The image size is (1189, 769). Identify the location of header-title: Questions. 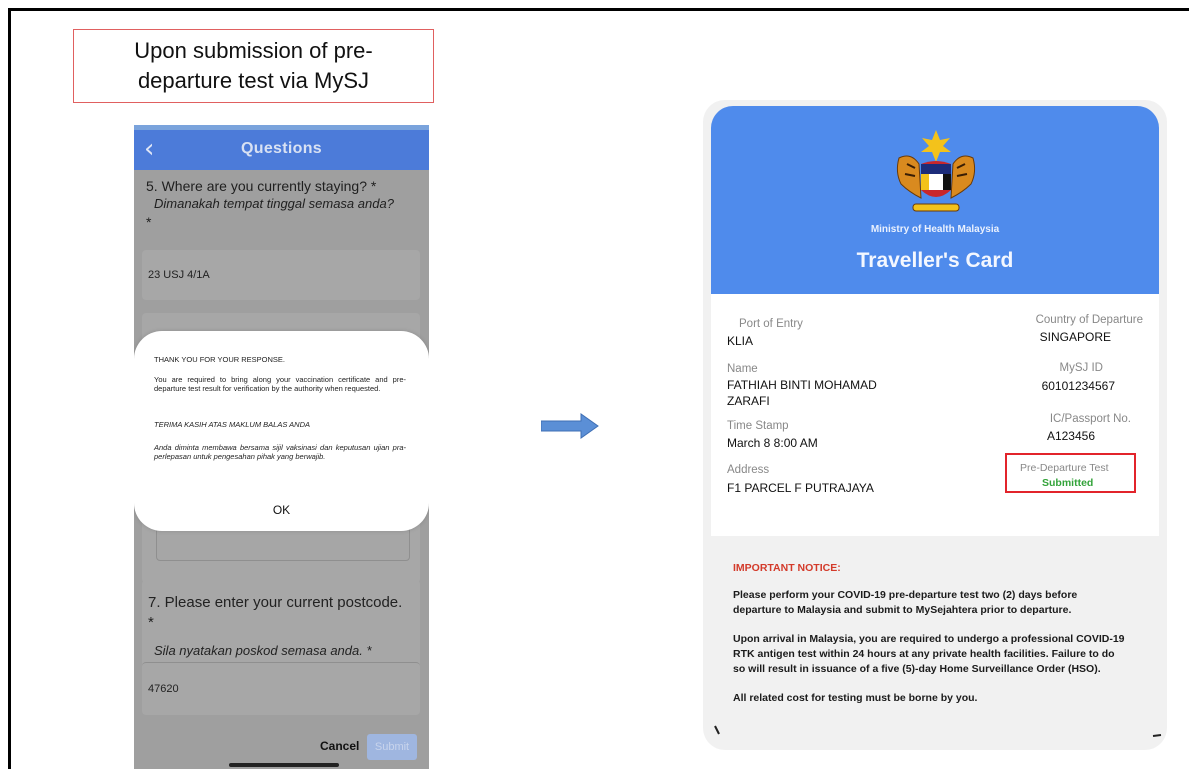
(281, 148).